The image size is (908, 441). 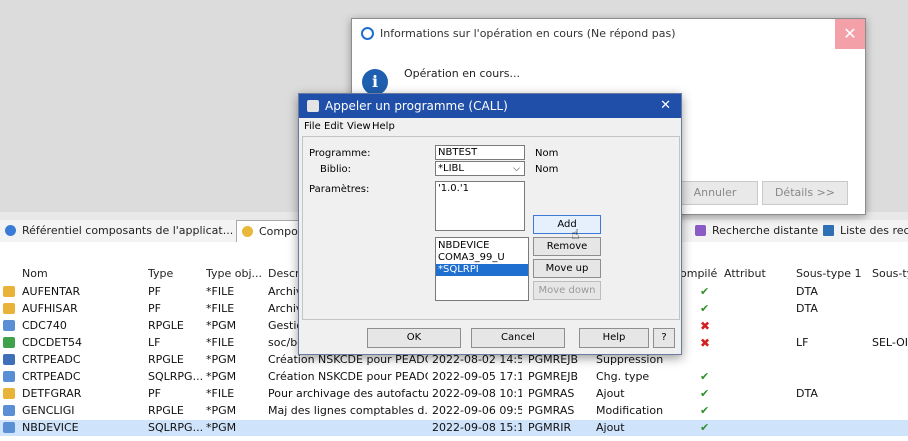 What do you see at coordinates (312, 126) in the screenshot?
I see `menu-file: File` at bounding box center [312, 126].